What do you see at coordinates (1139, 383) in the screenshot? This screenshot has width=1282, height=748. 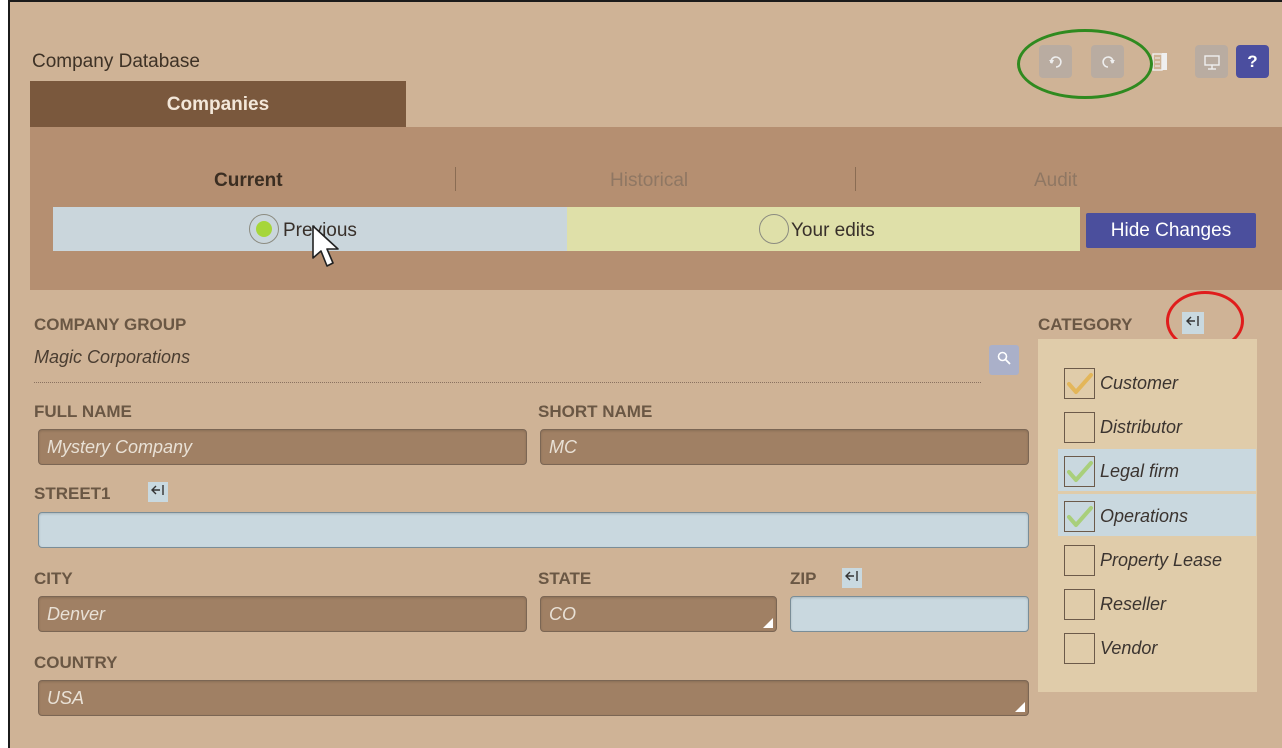 I see `category-item-label: Customer` at bounding box center [1139, 383].